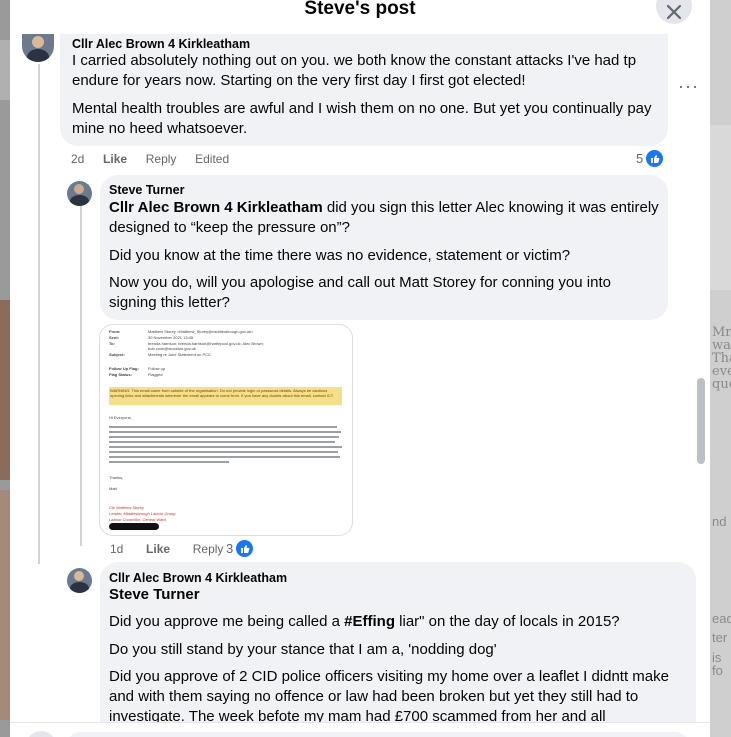  What do you see at coordinates (720, 368) in the screenshot?
I see `feed-right-edge: Mr wa Tha eve que nd ead ter is fo` at bounding box center [720, 368].